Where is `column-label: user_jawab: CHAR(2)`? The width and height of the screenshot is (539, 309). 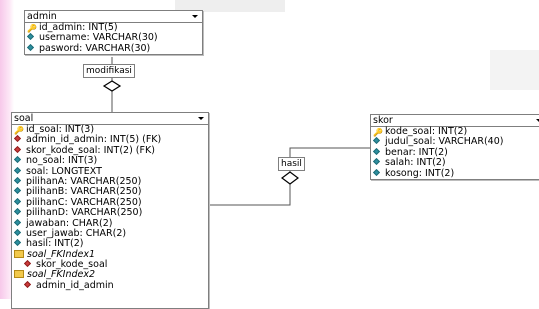
column-label: user_jawab: CHAR(2) is located at coordinates (76, 233).